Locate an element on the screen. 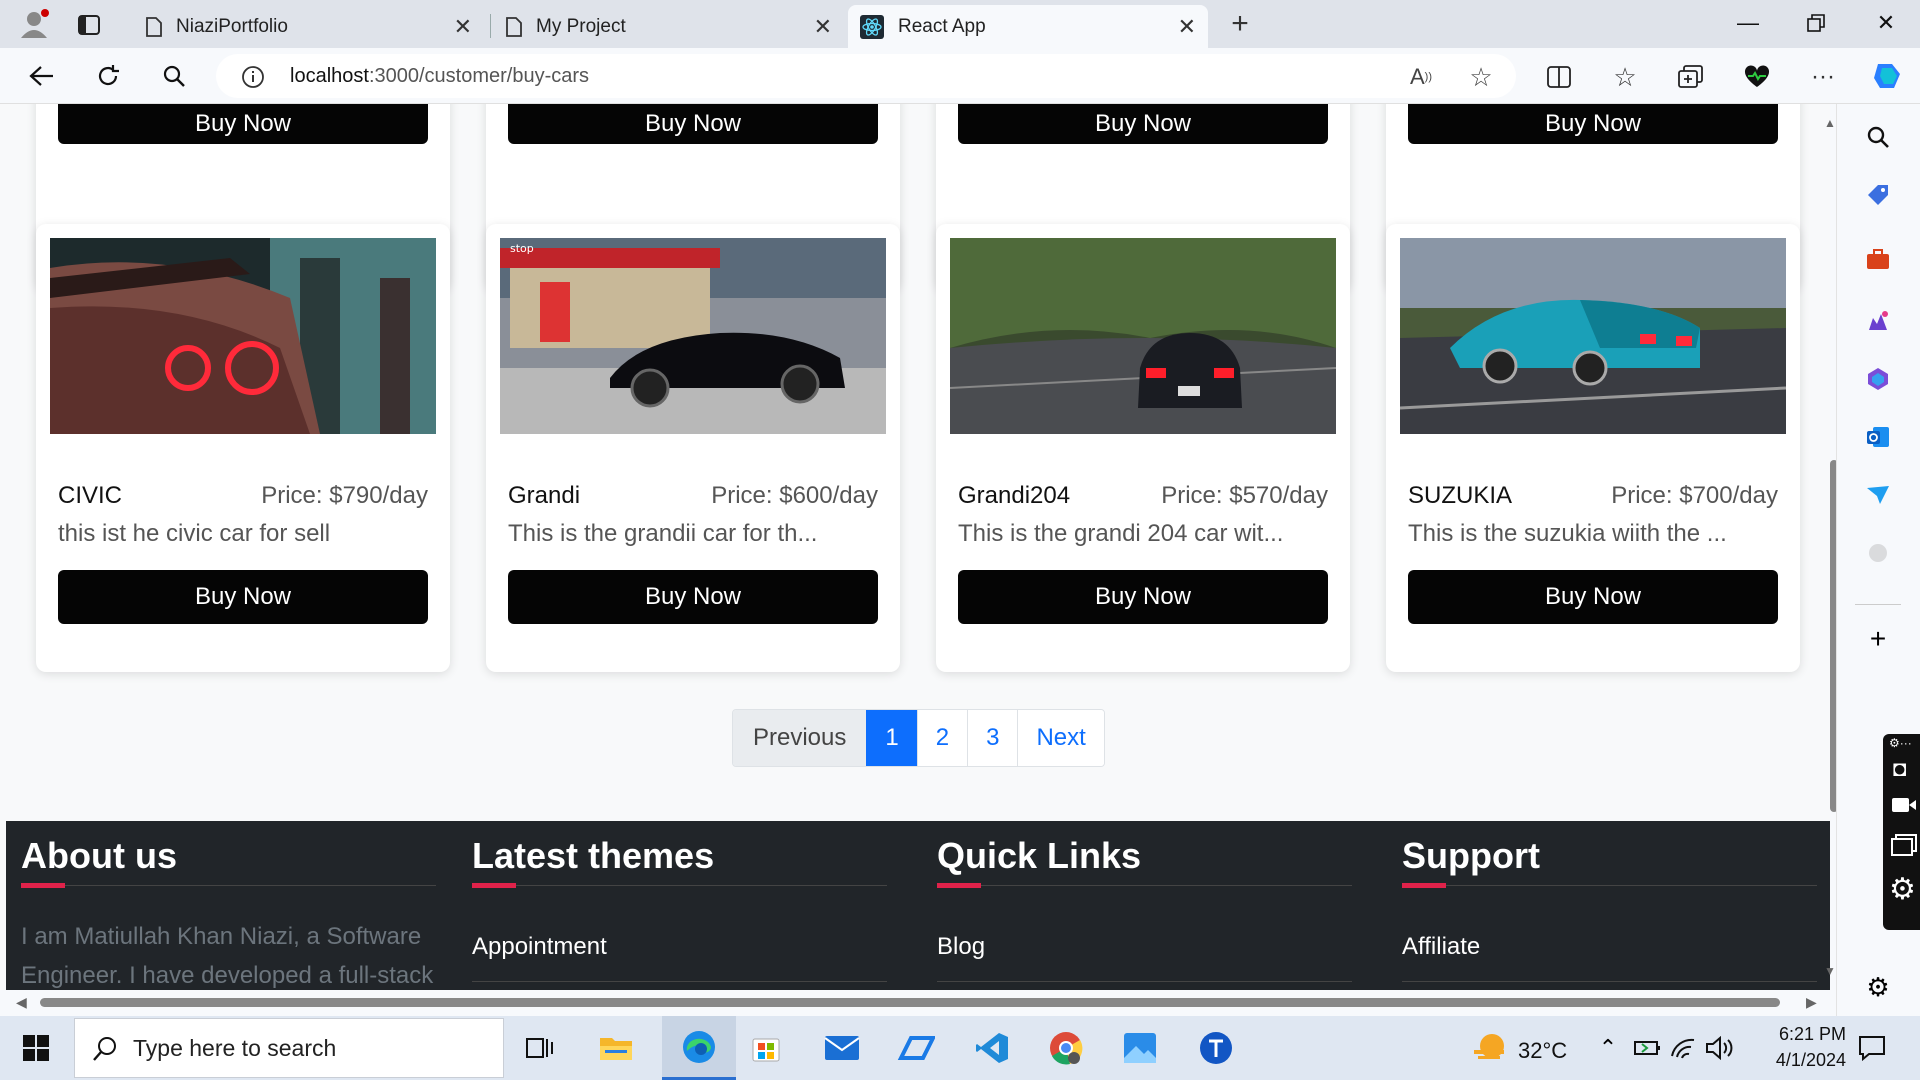 This screenshot has width=1920, height=1080. profile-avatar-icon is located at coordinates (34, 24).